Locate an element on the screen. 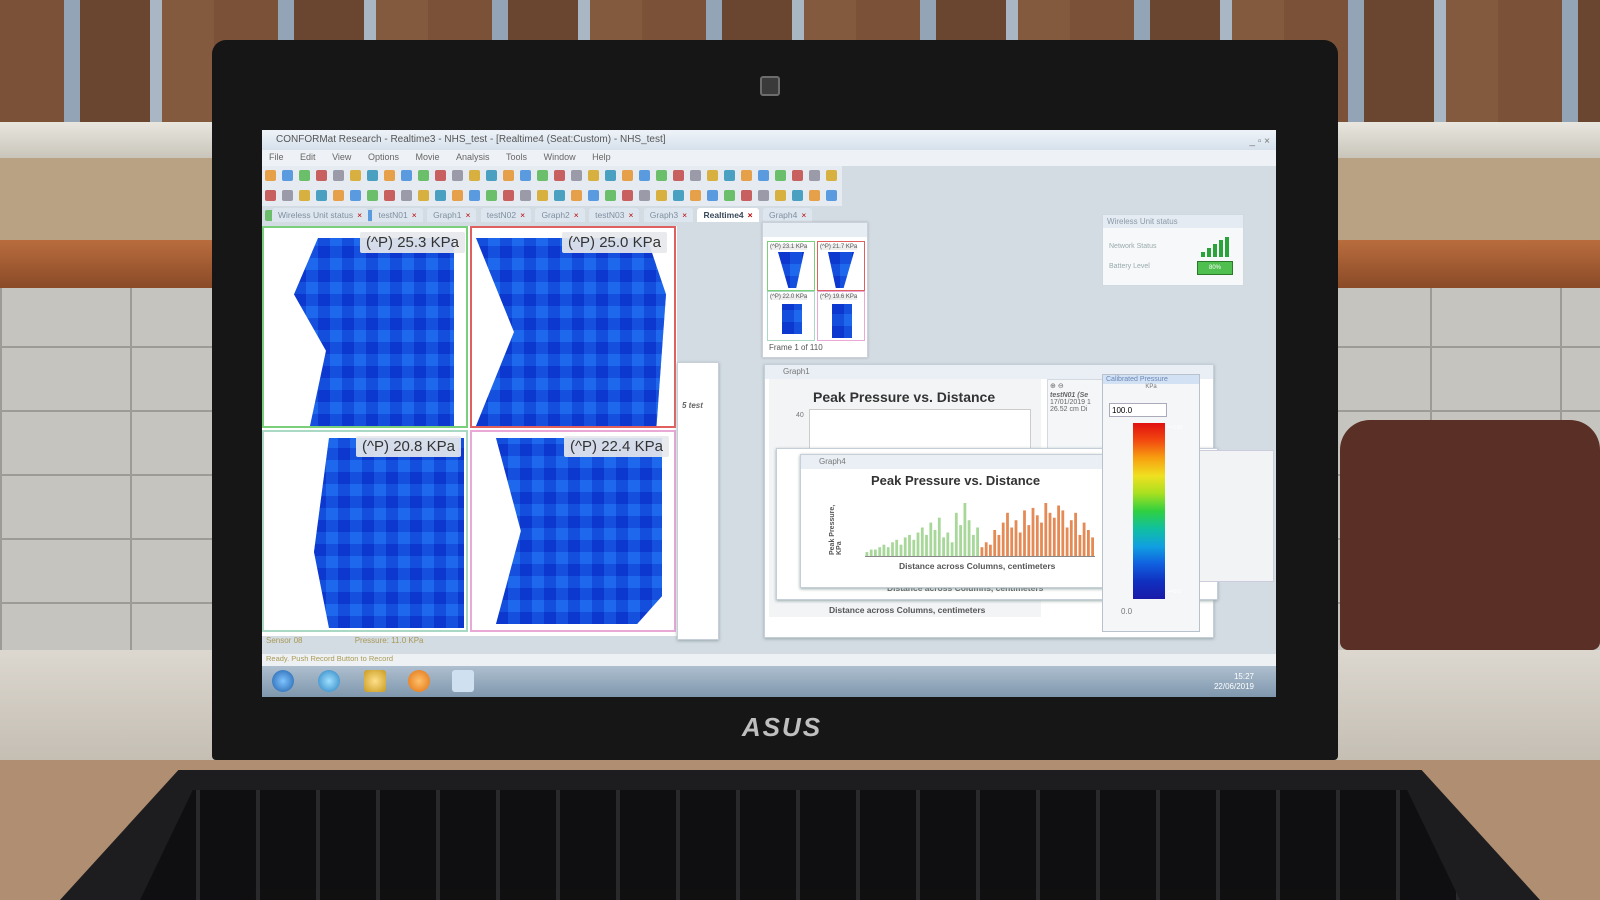 The image size is (1600, 900). tab-graph2: Graph2 × is located at coordinates (560, 215).